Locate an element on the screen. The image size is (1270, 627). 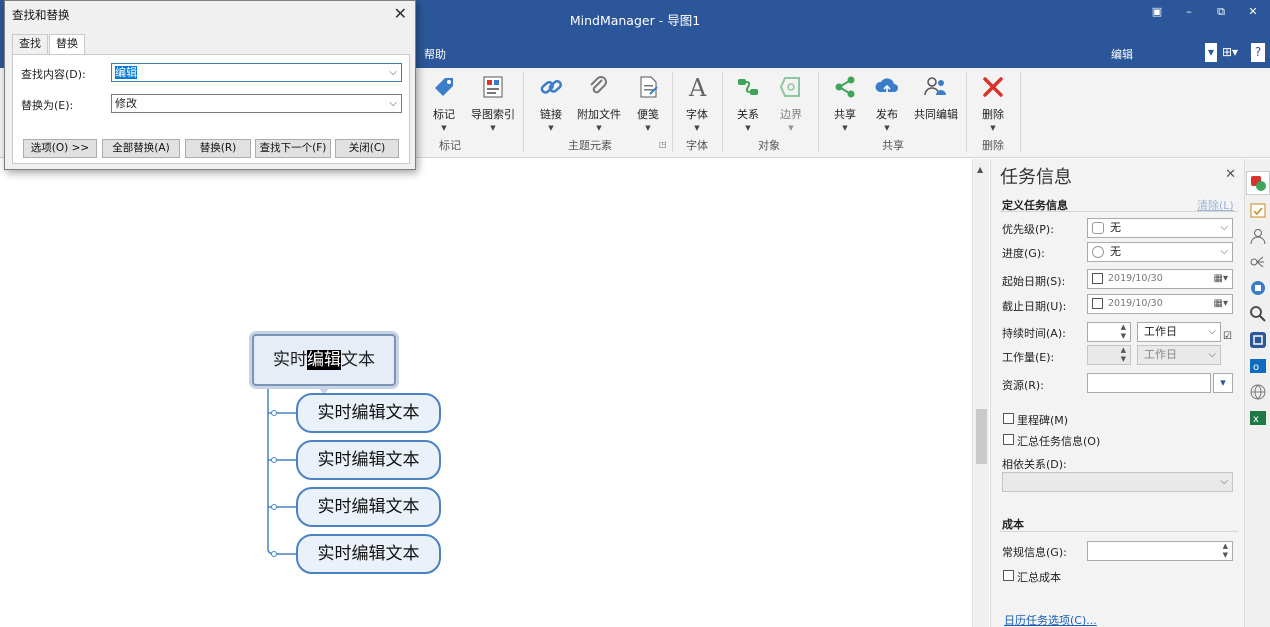
tab-find: 查找 is located at coordinates (30, 44).